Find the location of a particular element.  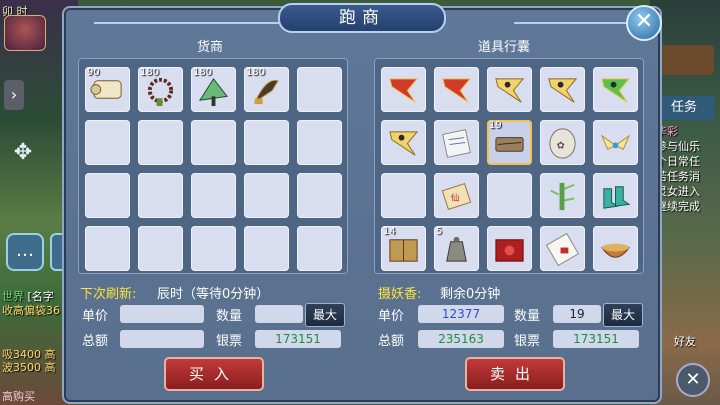

shop-slot: 90 is located at coordinates (107, 89).